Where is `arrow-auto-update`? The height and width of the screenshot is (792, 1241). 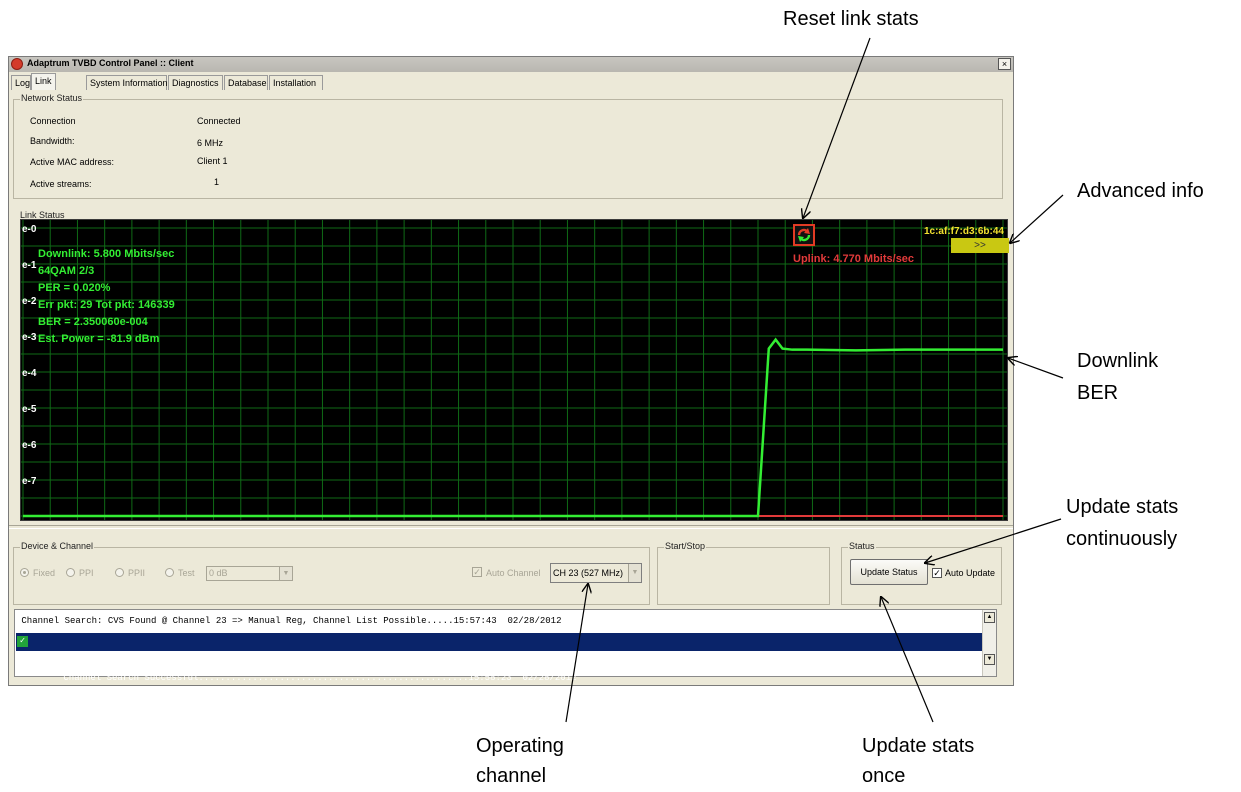
arrow-auto-update is located at coordinates (993, 540).